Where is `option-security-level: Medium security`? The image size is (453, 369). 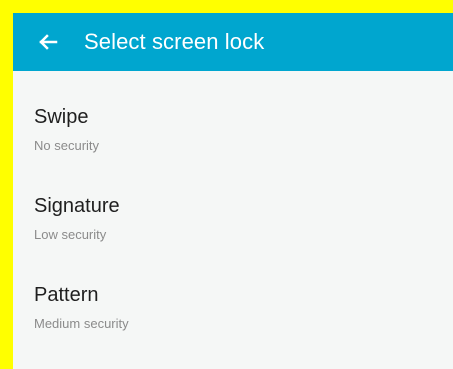
option-security-level: Medium security is located at coordinates (81, 323).